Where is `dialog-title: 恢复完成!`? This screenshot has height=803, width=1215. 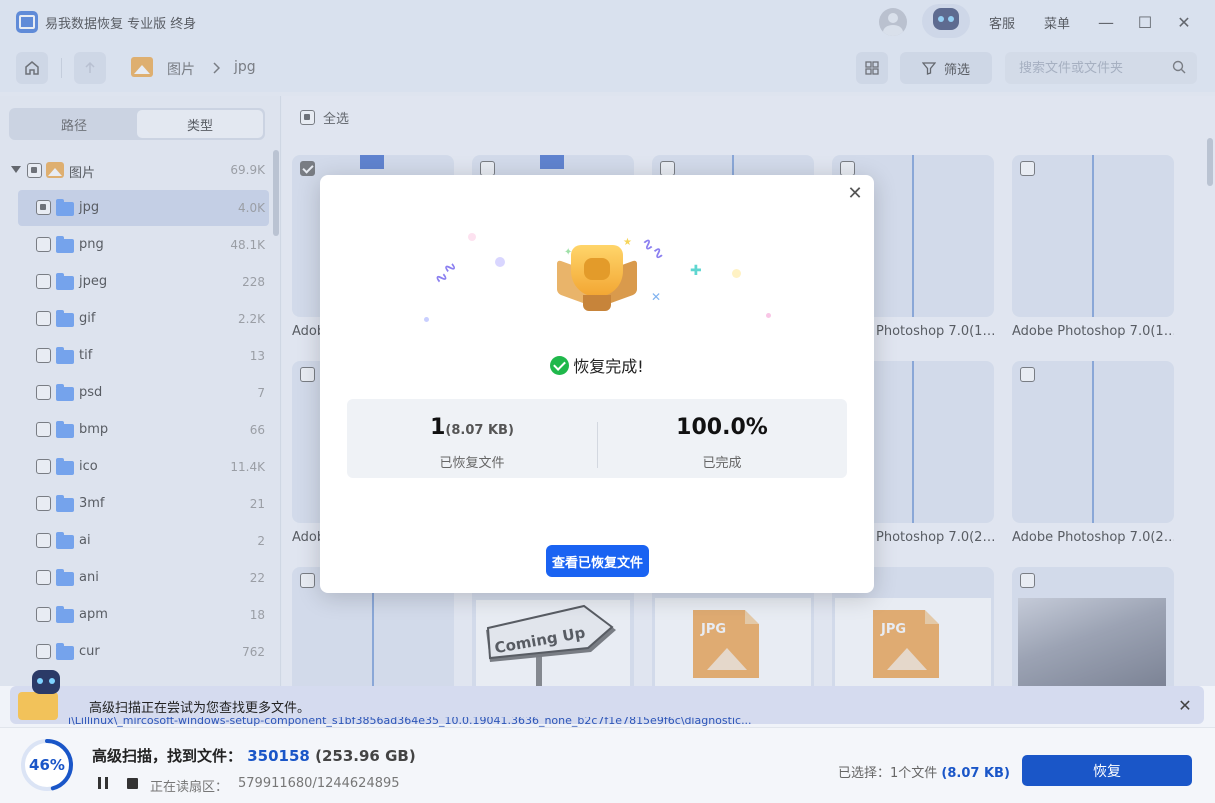 dialog-title: 恢复完成! is located at coordinates (608, 366).